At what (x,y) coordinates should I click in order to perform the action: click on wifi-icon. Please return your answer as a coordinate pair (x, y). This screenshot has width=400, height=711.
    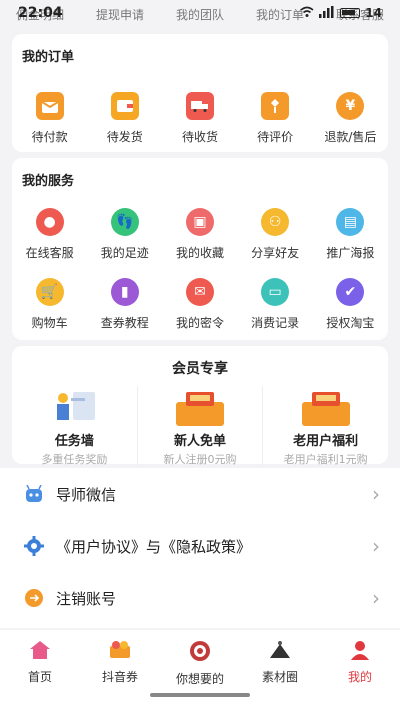
    Looking at the image, I should click on (307, 13).